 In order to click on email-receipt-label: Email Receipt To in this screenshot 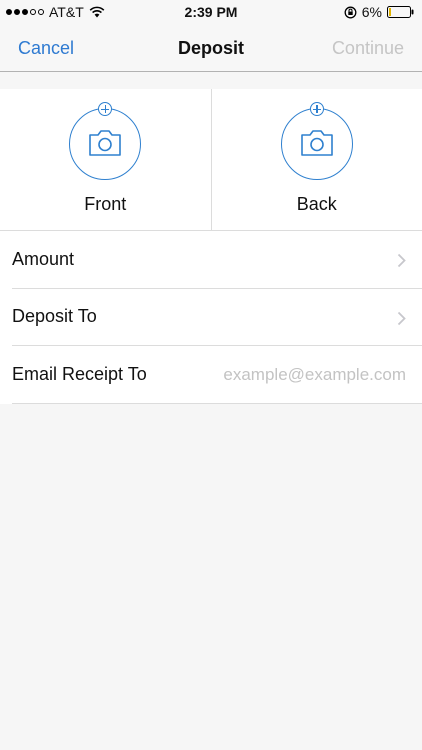, I will do `click(79, 373)`.